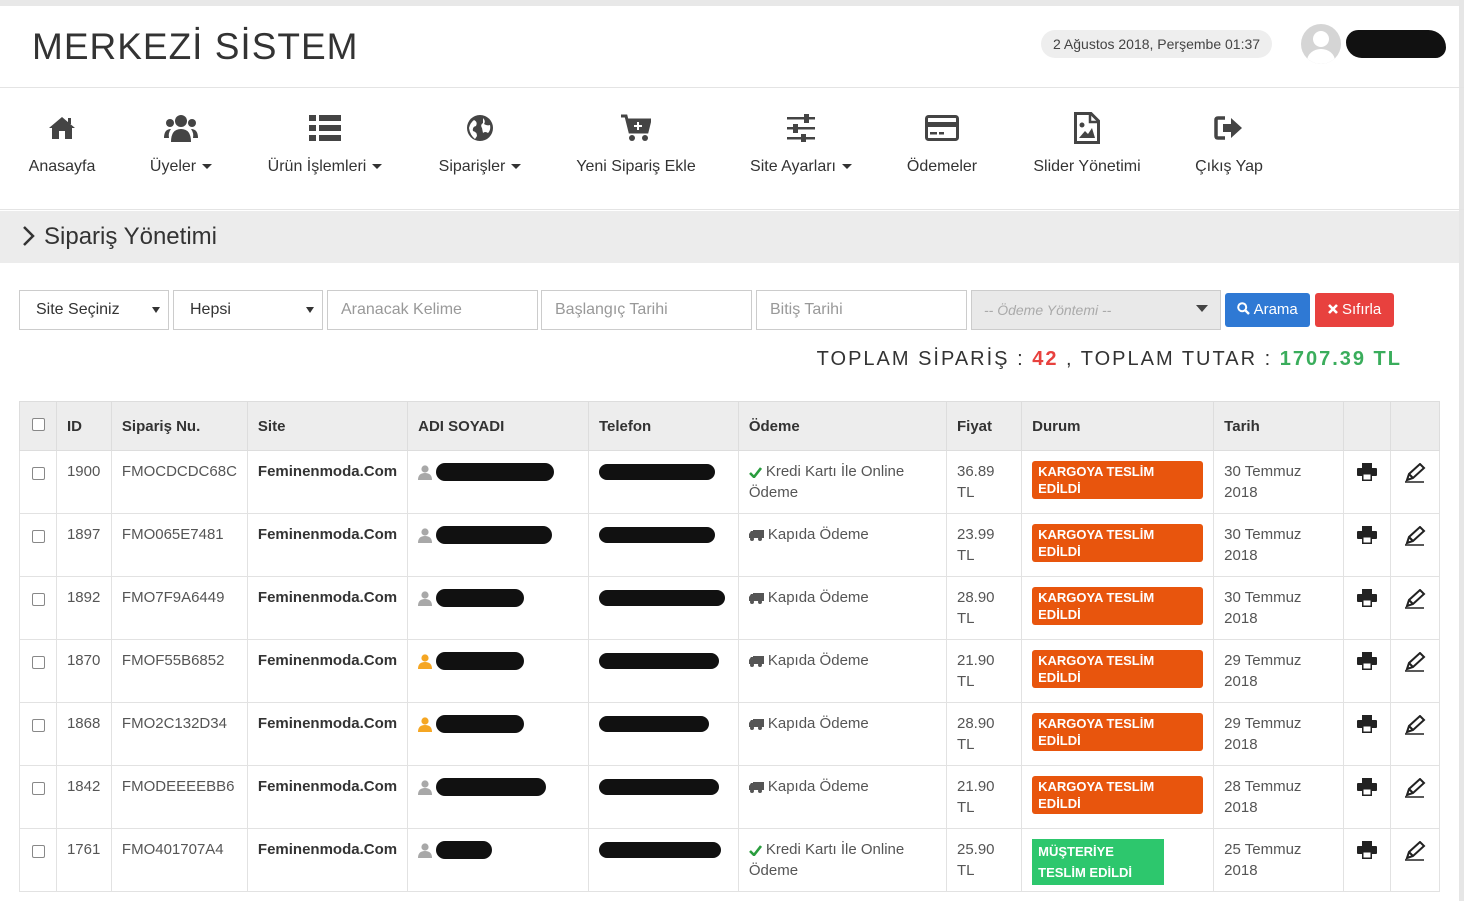 Image resolution: width=1464 pixels, height=901 pixels. What do you see at coordinates (1332, 309) in the screenshot?
I see `close-icon` at bounding box center [1332, 309].